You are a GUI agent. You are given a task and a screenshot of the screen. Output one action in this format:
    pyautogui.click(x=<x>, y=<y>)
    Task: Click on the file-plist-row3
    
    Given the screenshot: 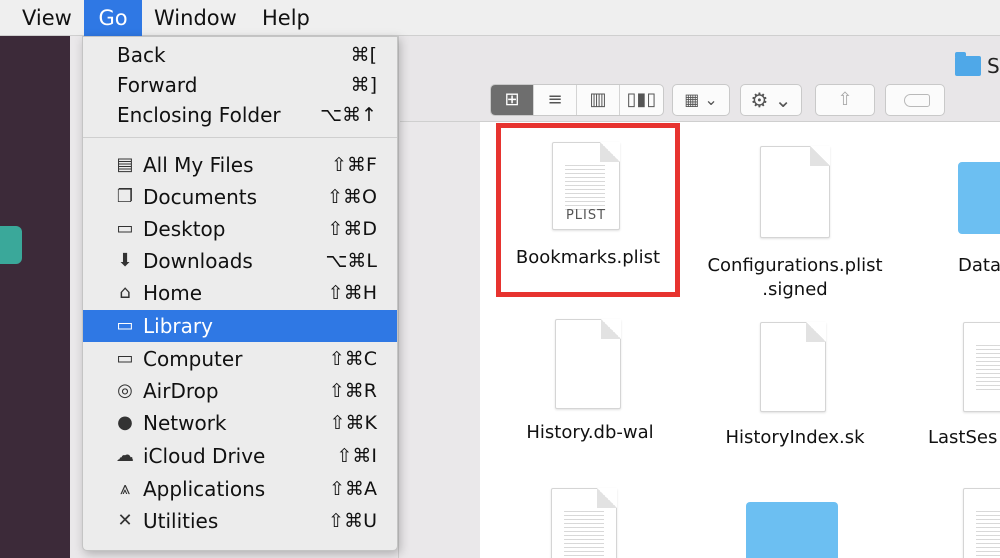 What is the action you would take?
    pyautogui.click(x=590, y=520)
    